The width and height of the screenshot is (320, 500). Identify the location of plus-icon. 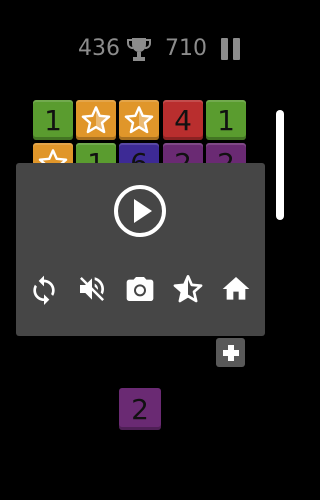
(230, 352).